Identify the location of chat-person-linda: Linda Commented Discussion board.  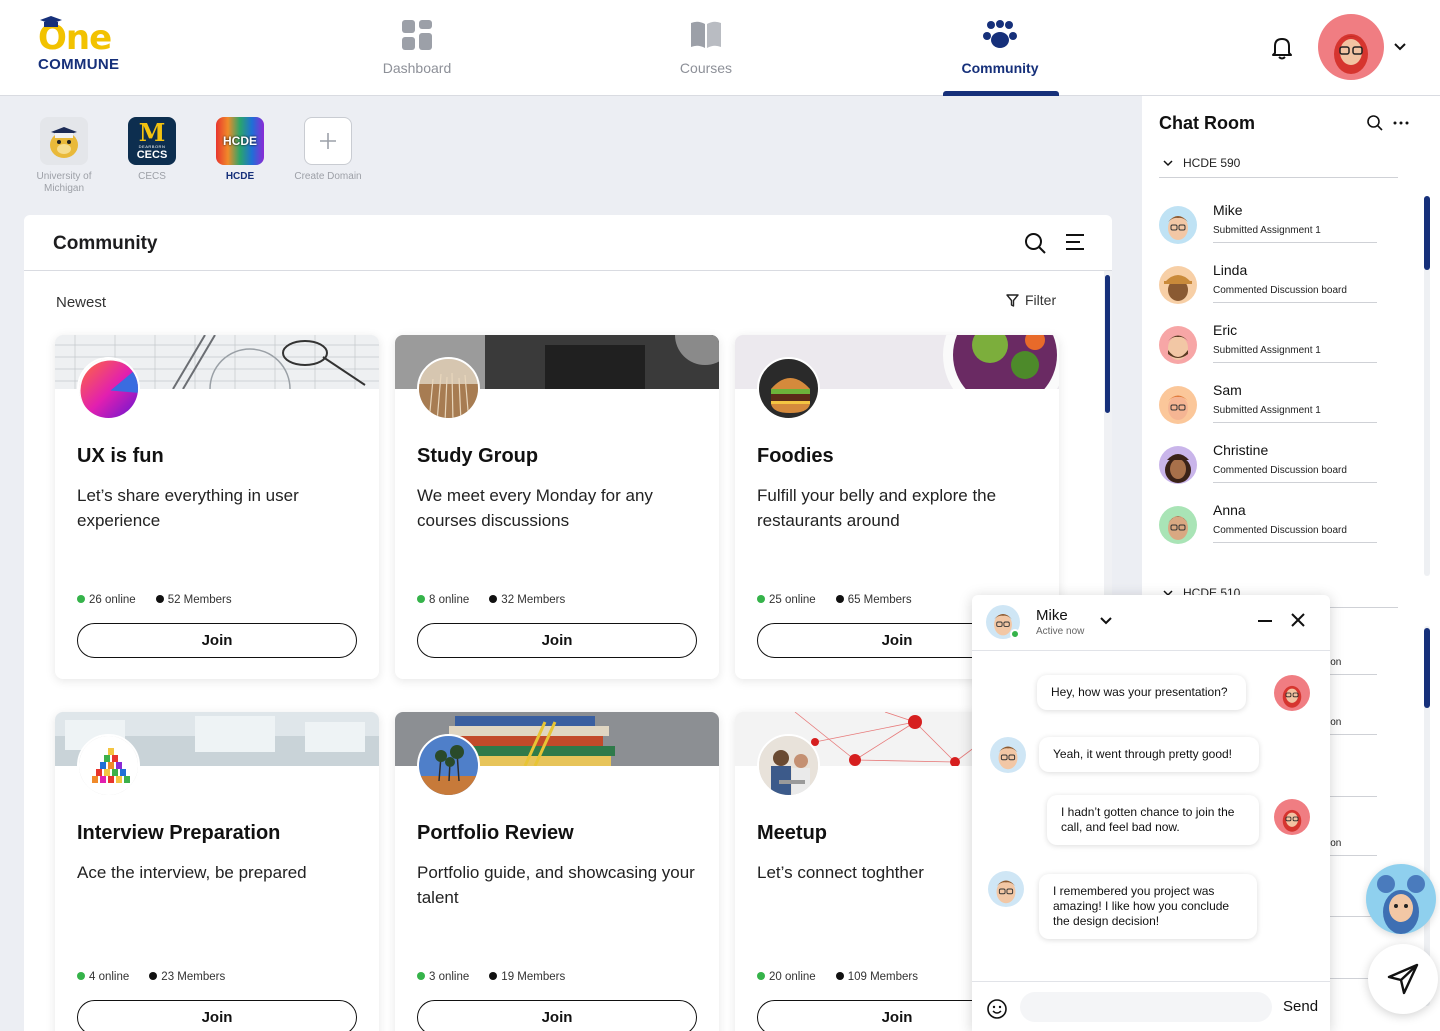
(1268, 286).